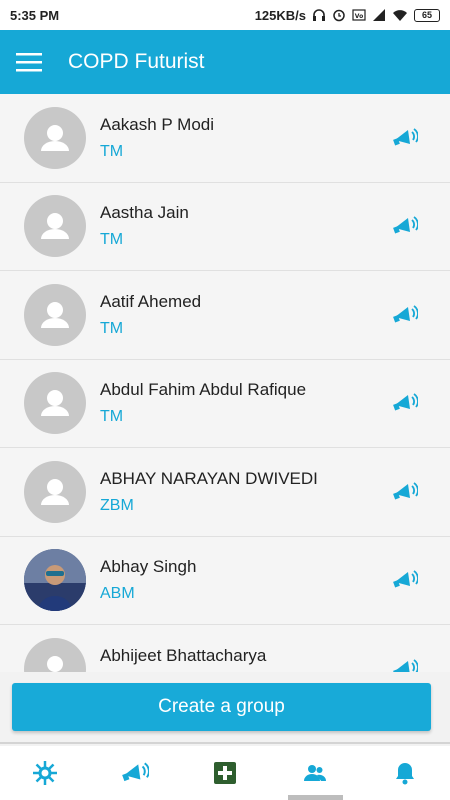 This screenshot has width=450, height=800. What do you see at coordinates (203, 390) in the screenshot?
I see `contact-name: Abdul Fahim Abdul Rafique` at bounding box center [203, 390].